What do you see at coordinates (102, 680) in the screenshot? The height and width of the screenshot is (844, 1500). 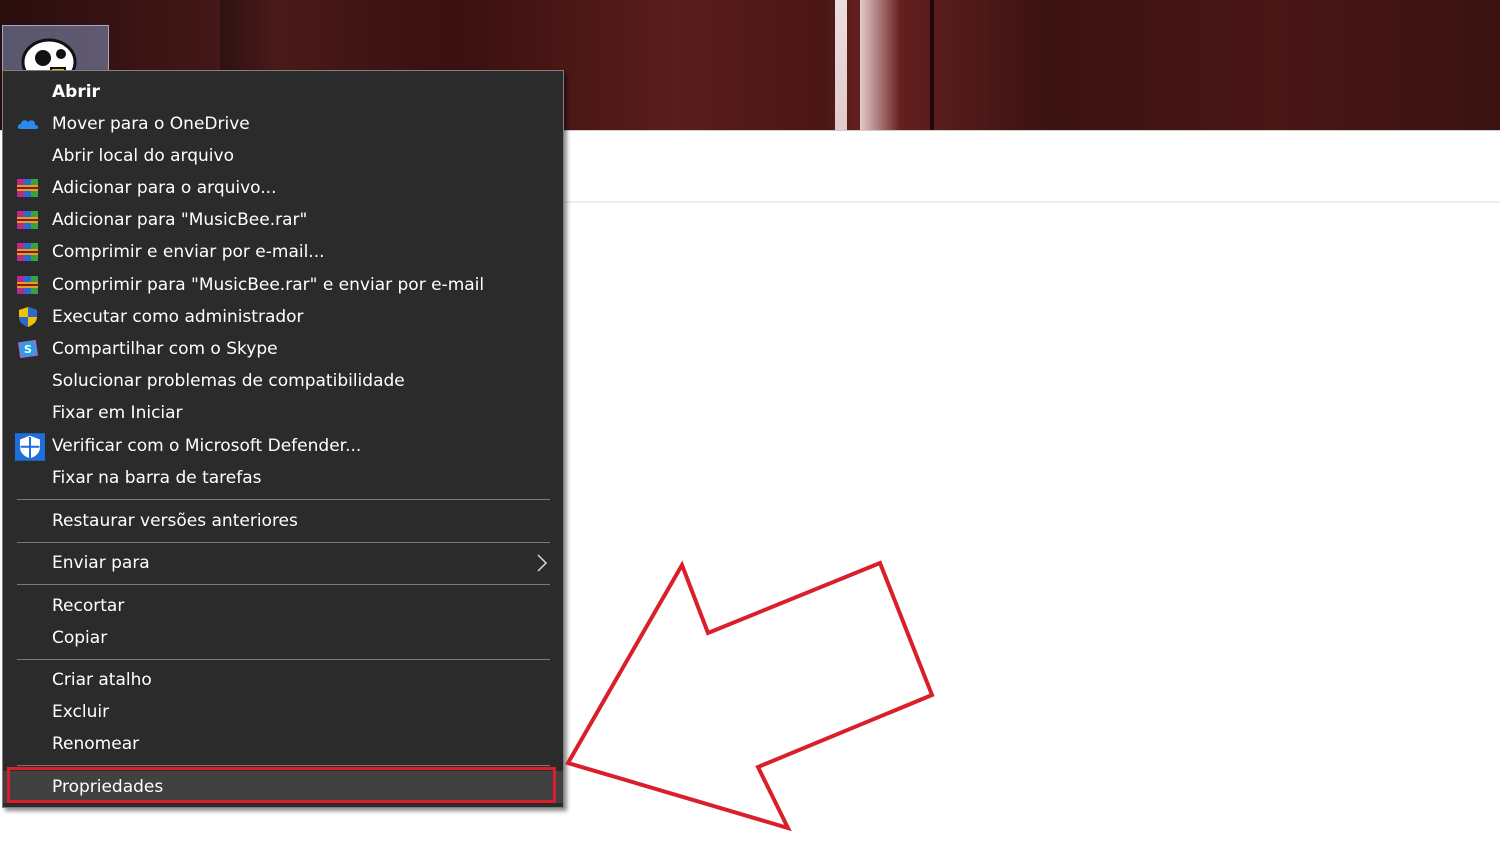 I see `menu-item-label: Criar atalho` at bounding box center [102, 680].